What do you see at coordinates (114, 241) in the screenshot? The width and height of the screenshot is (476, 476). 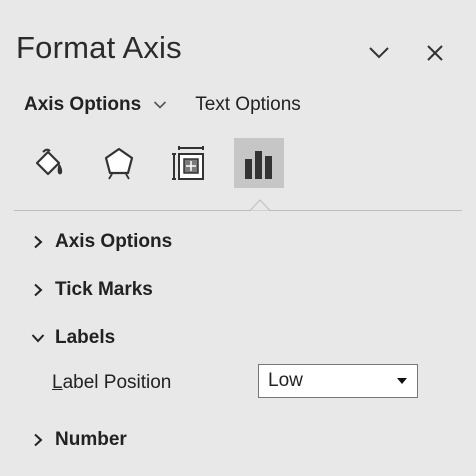 I see `section-axis-options-label: Axis Options` at bounding box center [114, 241].